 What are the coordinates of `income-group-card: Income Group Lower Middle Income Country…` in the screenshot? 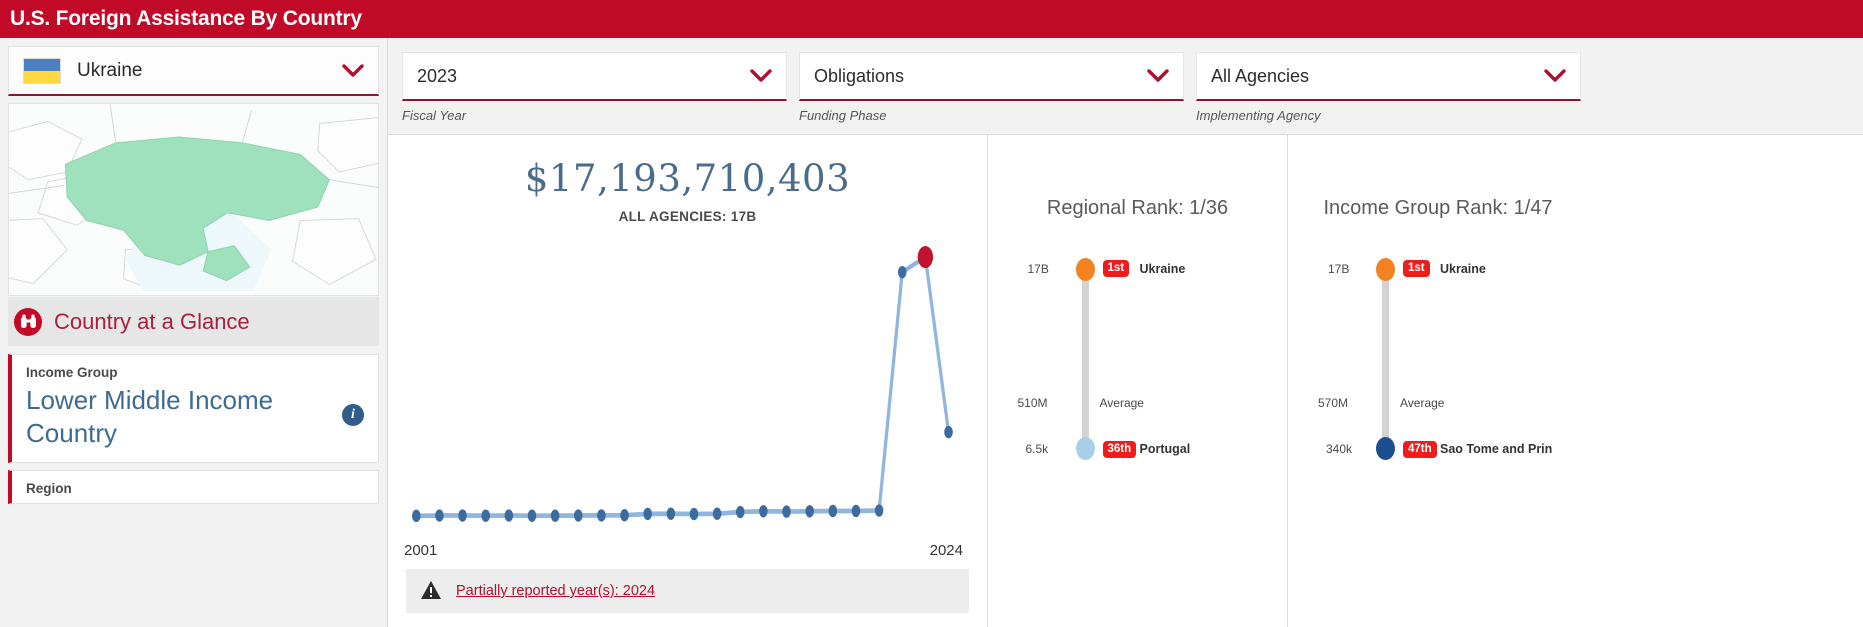 It's located at (193, 409).